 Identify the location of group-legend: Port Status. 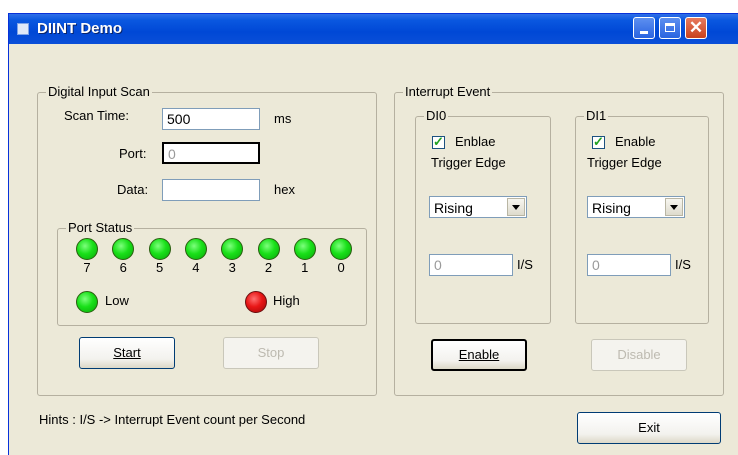
(100, 227).